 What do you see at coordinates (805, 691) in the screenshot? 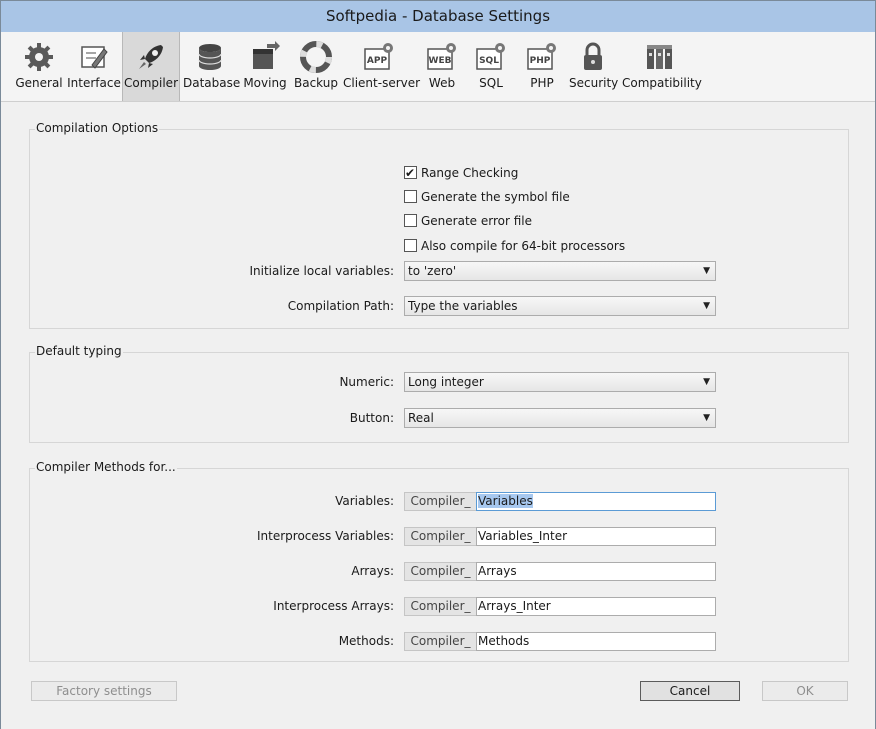
I see `ok-button: OK` at bounding box center [805, 691].